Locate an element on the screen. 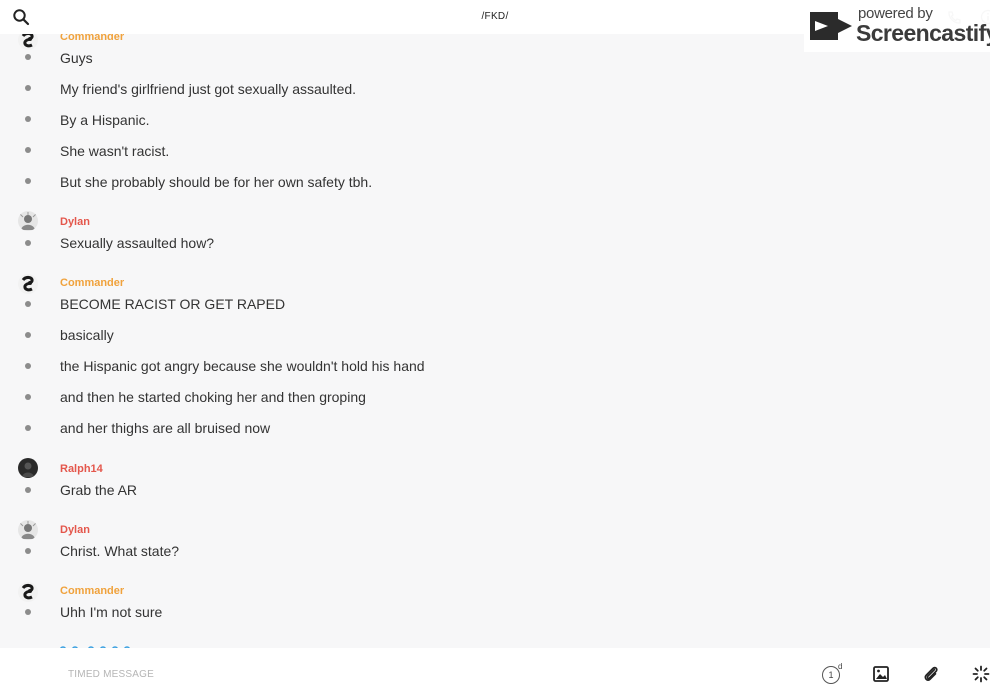 The width and height of the screenshot is (990, 700). timer-unit: d is located at coordinates (840, 666).